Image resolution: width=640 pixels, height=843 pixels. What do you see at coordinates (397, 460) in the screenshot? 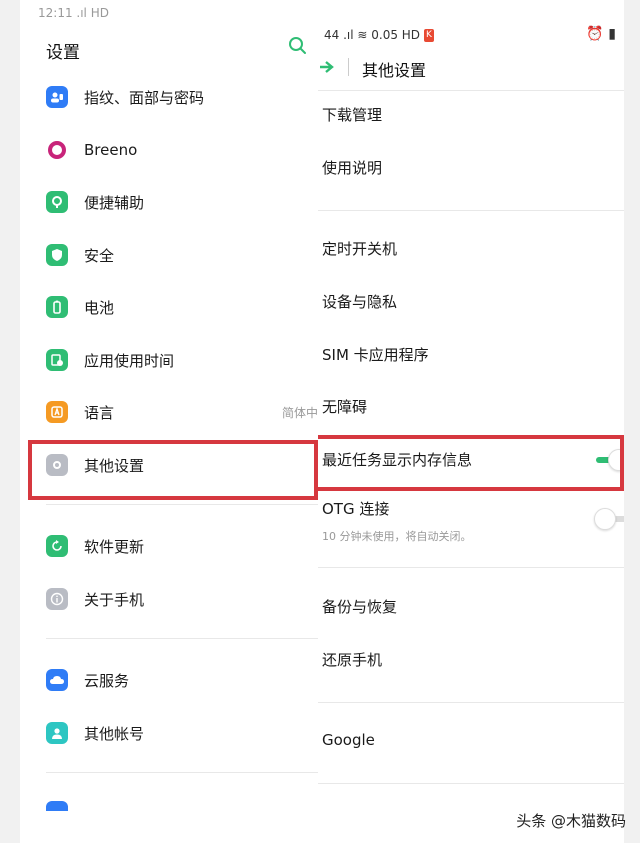
I see `item-label: 最近任务显示内存信息` at bounding box center [397, 460].